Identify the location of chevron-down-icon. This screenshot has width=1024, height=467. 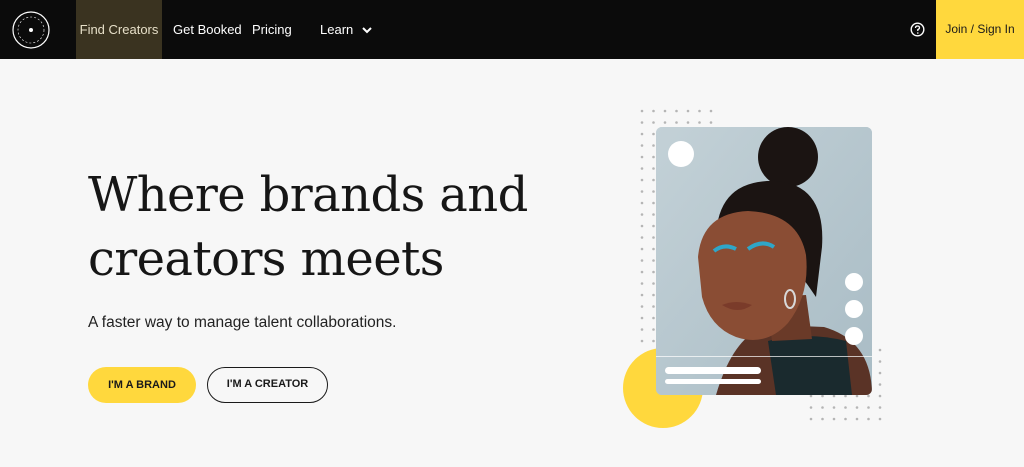
(367, 30).